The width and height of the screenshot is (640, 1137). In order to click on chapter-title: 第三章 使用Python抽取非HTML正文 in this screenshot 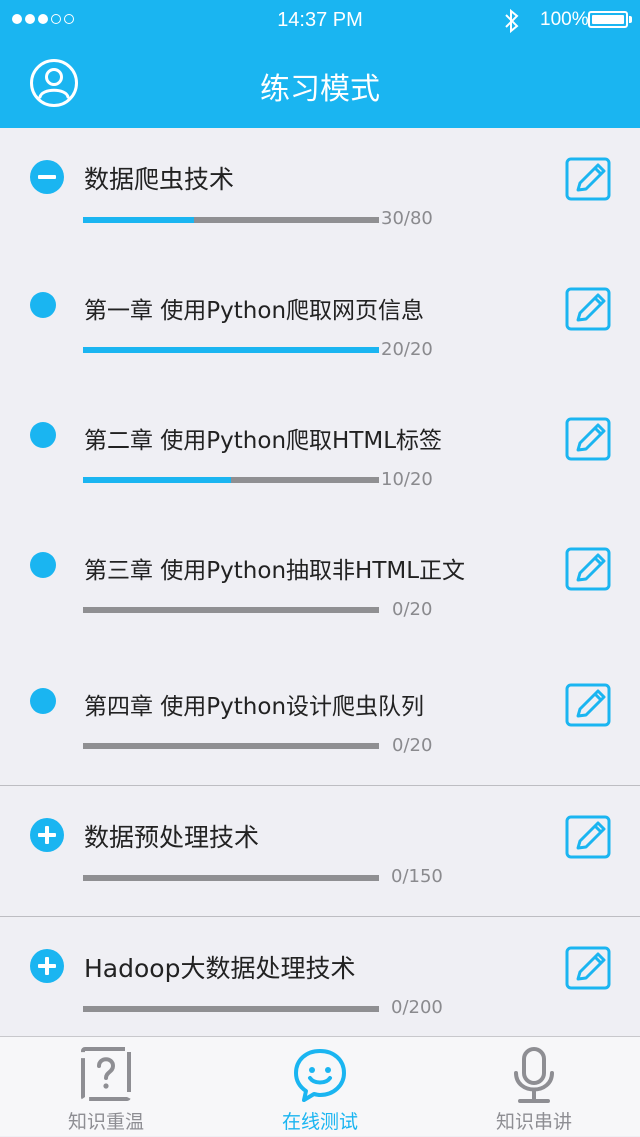, I will do `click(275, 571)`.